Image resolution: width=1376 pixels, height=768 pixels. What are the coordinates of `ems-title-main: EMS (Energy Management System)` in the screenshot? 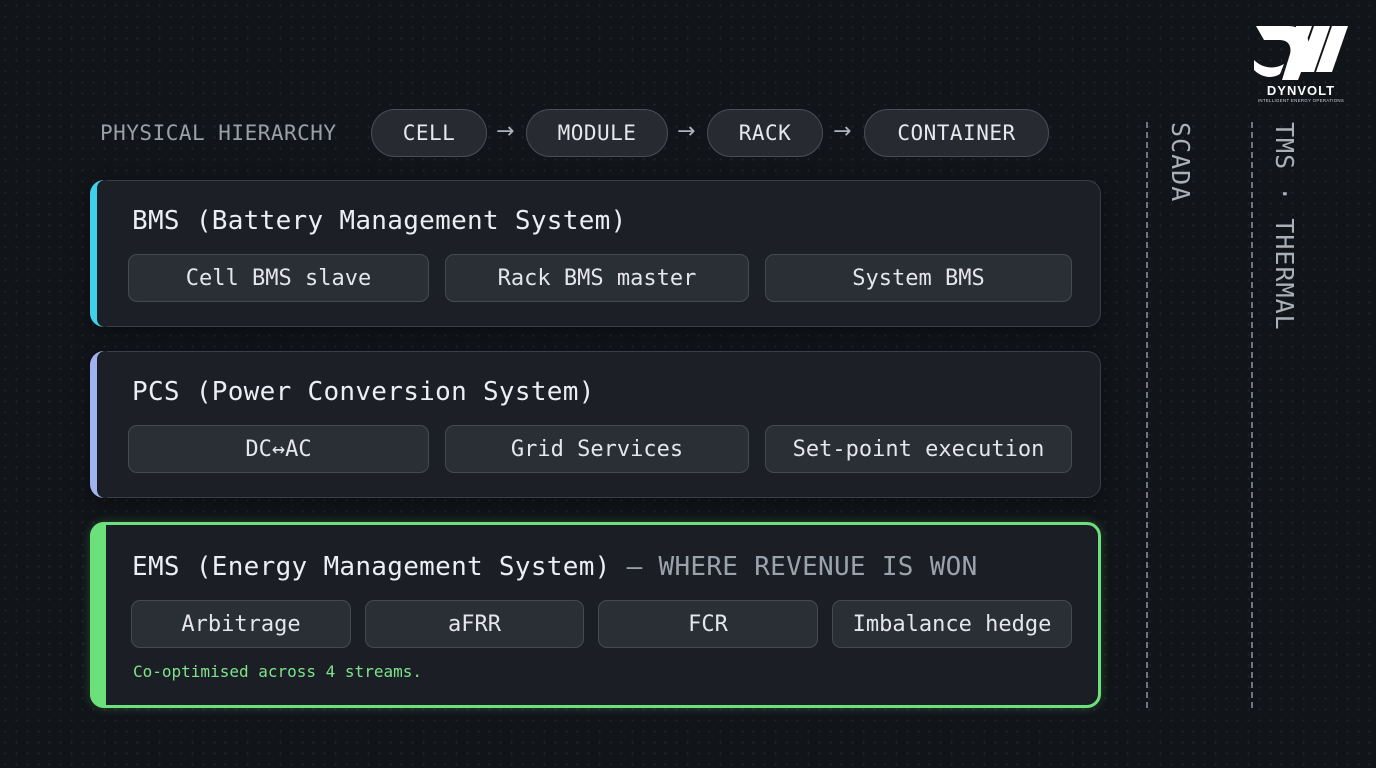 It's located at (371, 567).